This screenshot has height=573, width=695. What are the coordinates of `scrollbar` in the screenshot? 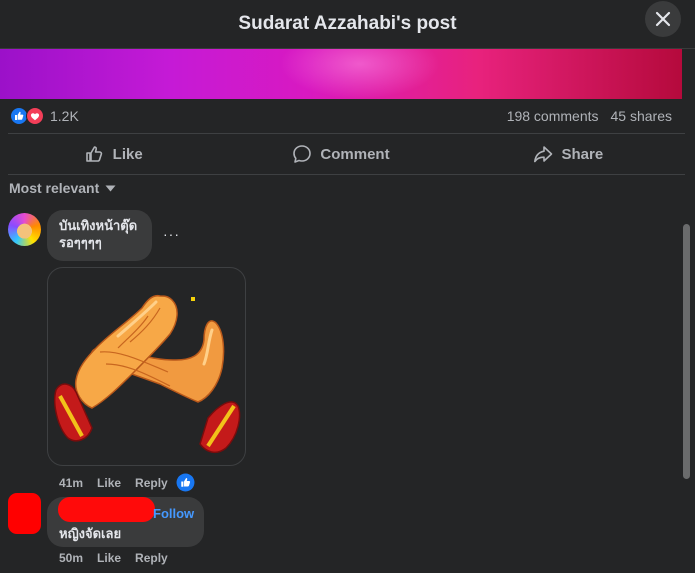 It's located at (686, 351).